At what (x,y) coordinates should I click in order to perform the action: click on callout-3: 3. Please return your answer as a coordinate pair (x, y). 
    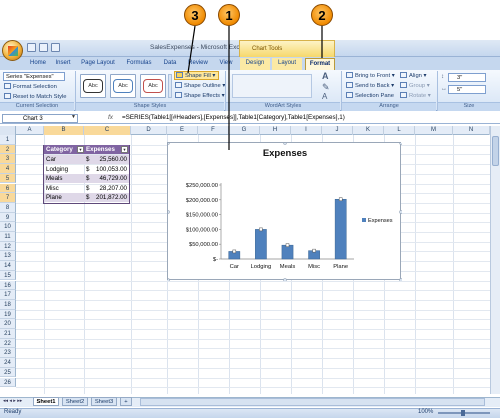
    Looking at the image, I should click on (195, 15).